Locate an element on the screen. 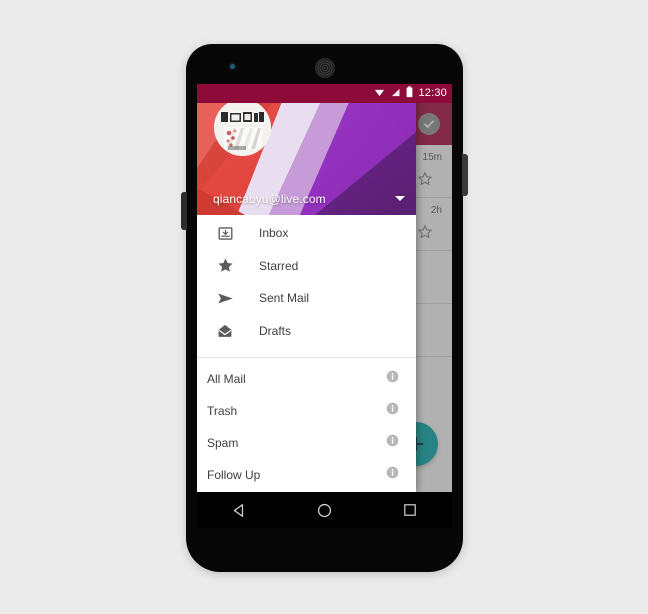 This screenshot has width=648, height=614. status-time: 12:30 is located at coordinates (432, 93).